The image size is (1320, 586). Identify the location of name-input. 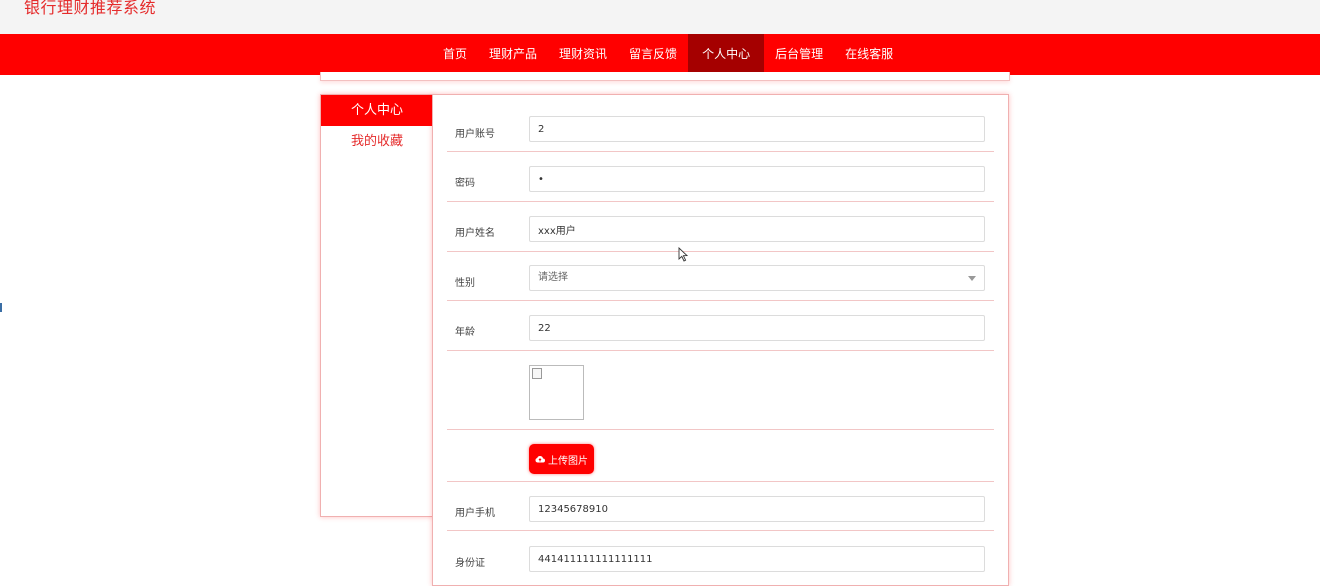
(757, 229).